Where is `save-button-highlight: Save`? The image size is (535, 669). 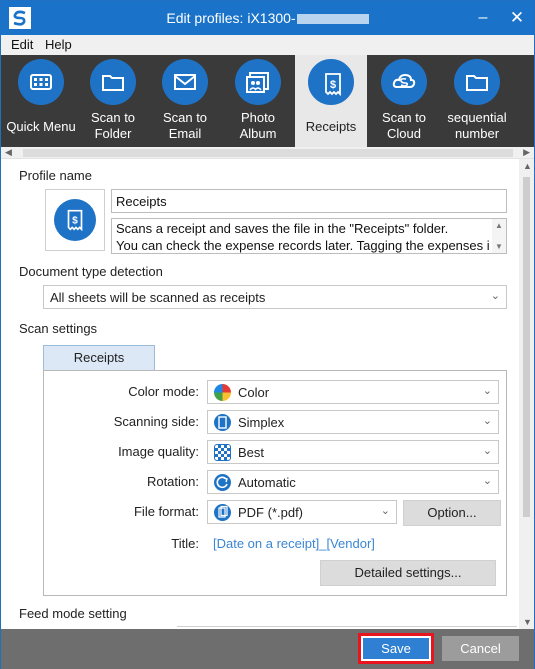 save-button-highlight: Save is located at coordinates (396, 648).